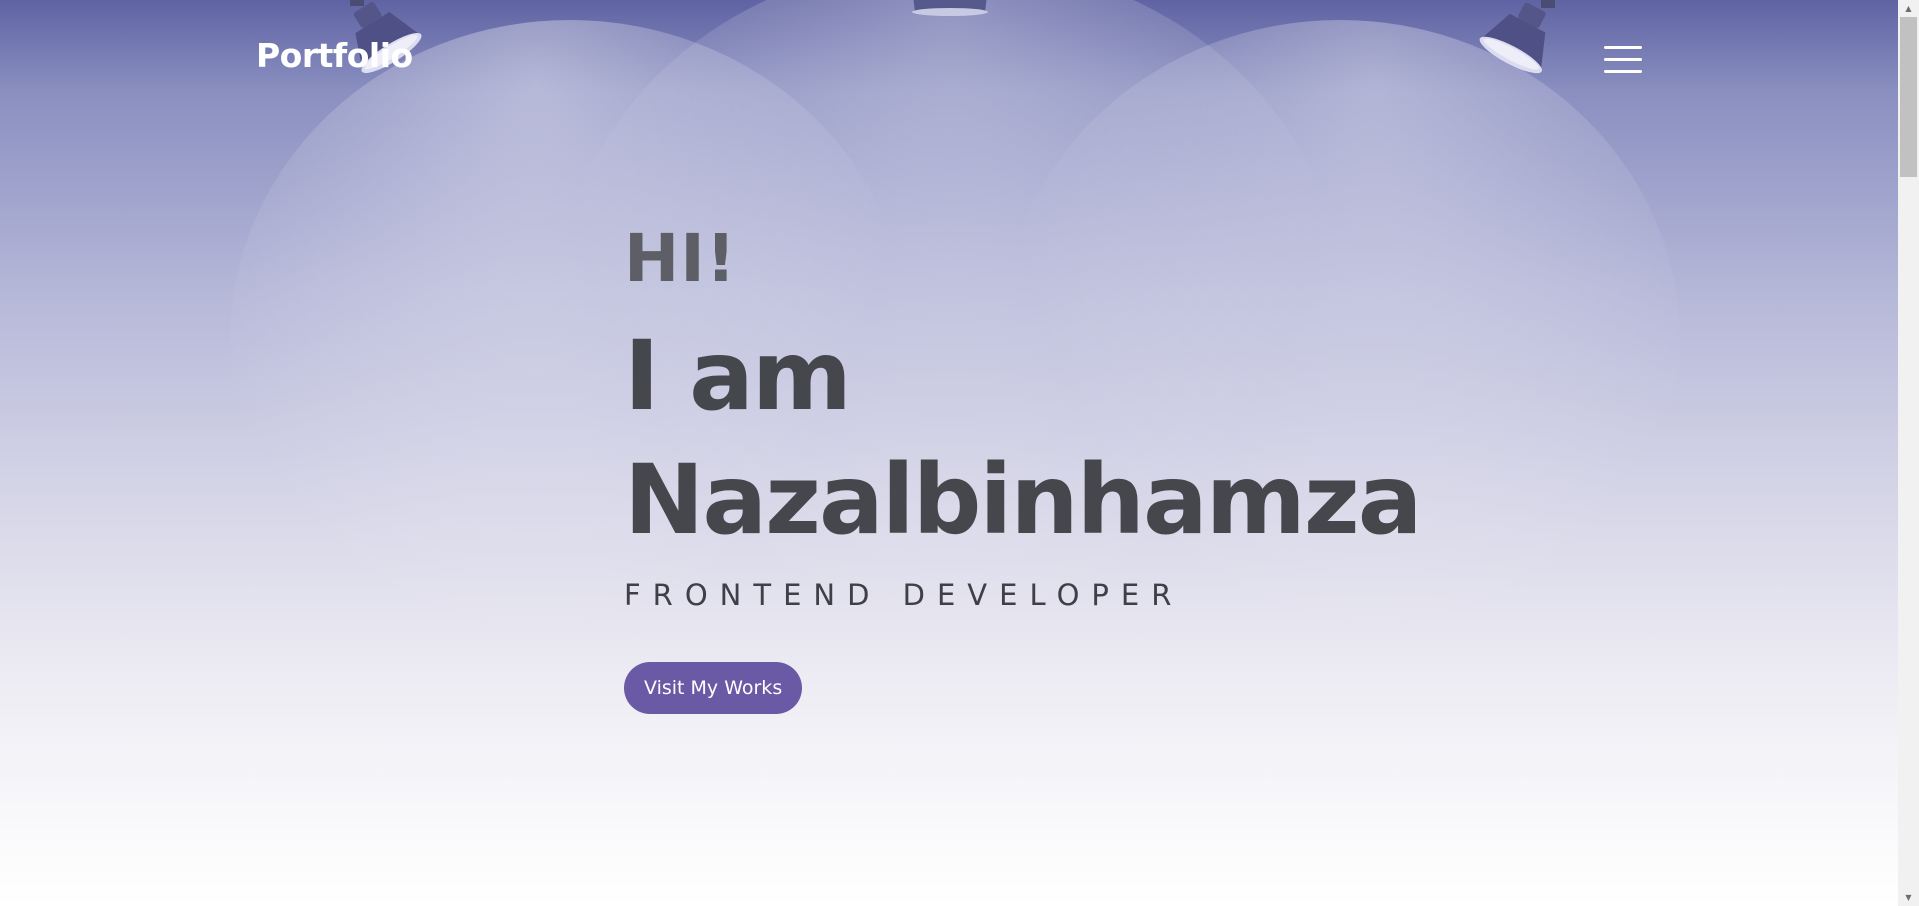 The image size is (1919, 906). I want to click on scroll-up-arrow-icon: ▲, so click(1908, 8).